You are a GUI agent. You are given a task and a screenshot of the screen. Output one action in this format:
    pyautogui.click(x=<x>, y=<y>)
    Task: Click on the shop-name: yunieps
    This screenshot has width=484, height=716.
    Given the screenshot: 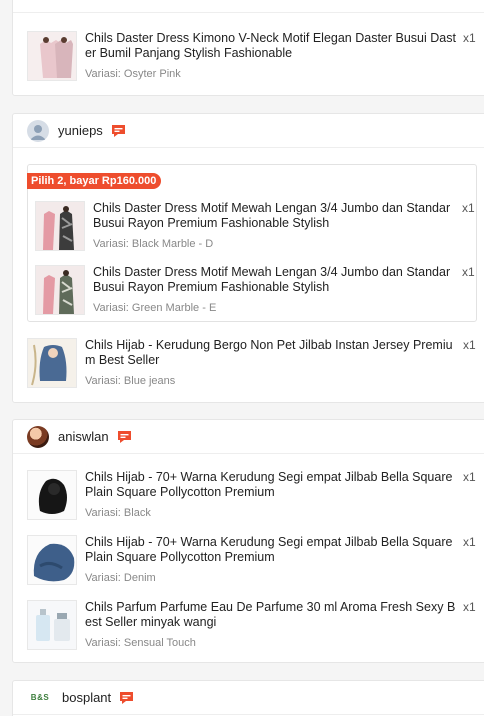 What is the action you would take?
    pyautogui.click(x=80, y=130)
    